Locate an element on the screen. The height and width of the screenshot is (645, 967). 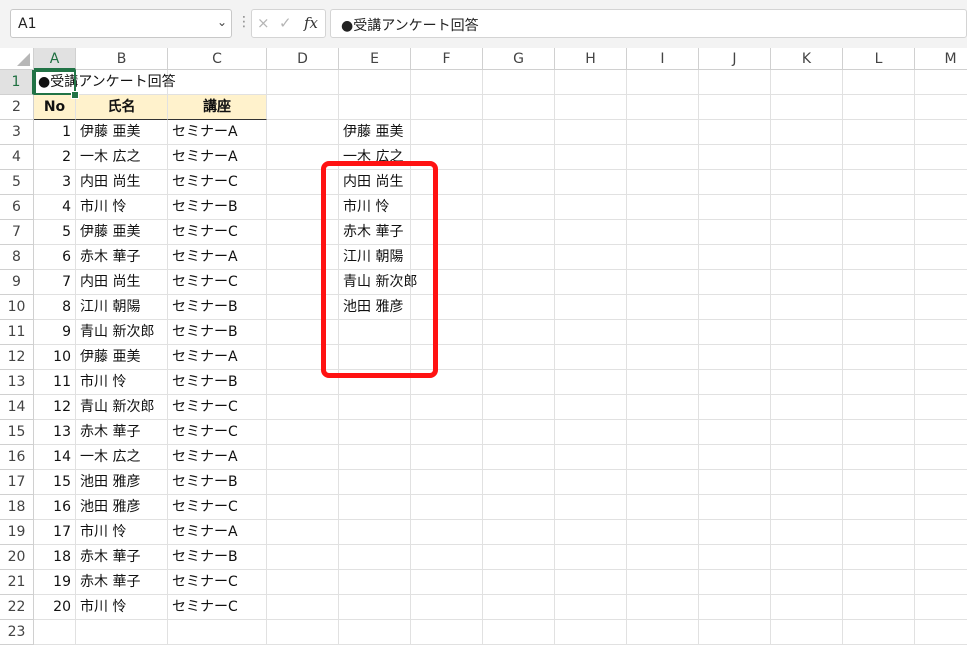
no-cell: 11 is located at coordinates (55, 382).